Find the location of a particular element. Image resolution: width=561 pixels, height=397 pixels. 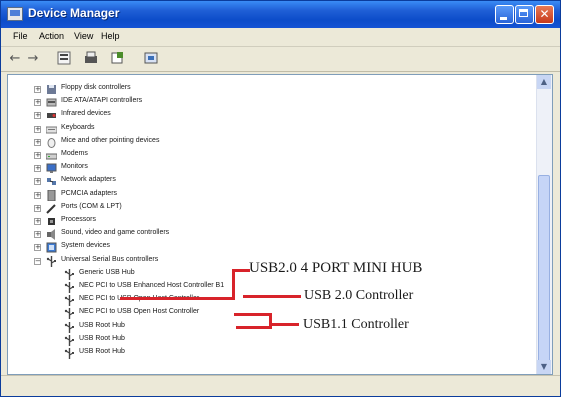

toolbar: ← → is located at coordinates (280, 59).